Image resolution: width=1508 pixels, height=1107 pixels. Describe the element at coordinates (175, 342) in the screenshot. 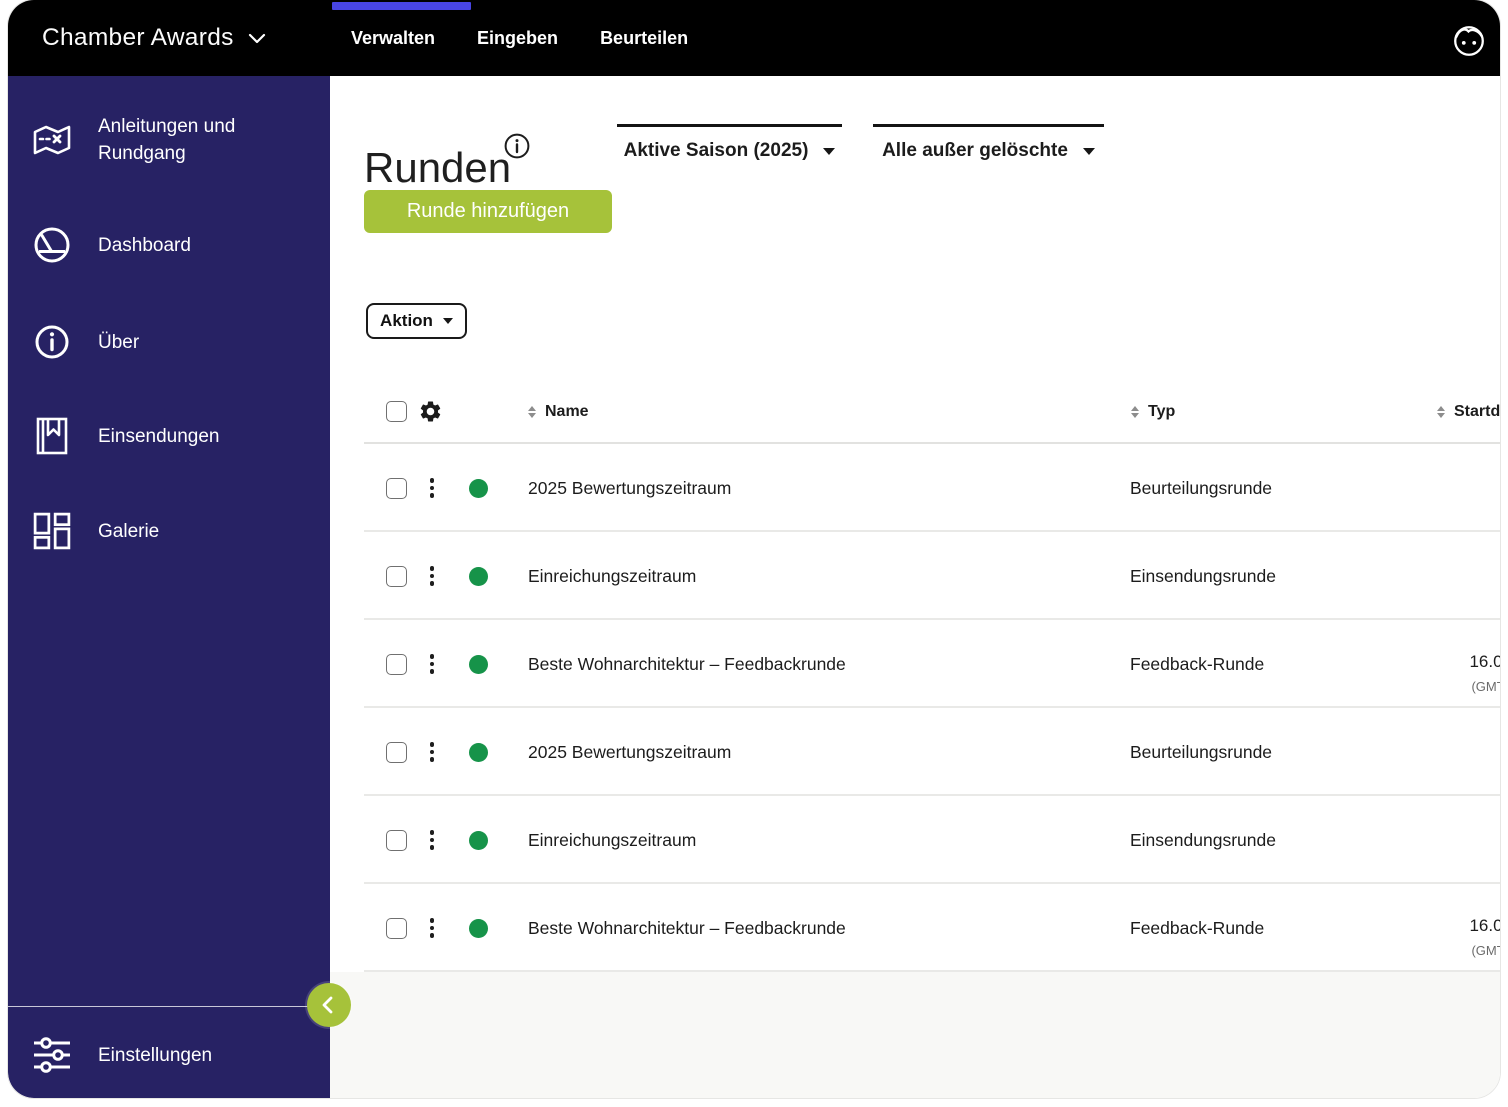

I see `sidebar-item-ueber: Über` at that location.